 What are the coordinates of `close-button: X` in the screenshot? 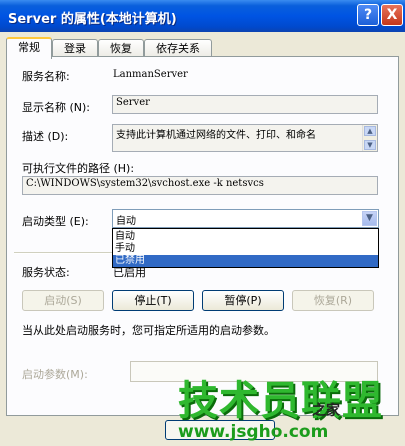 It's located at (392, 15).